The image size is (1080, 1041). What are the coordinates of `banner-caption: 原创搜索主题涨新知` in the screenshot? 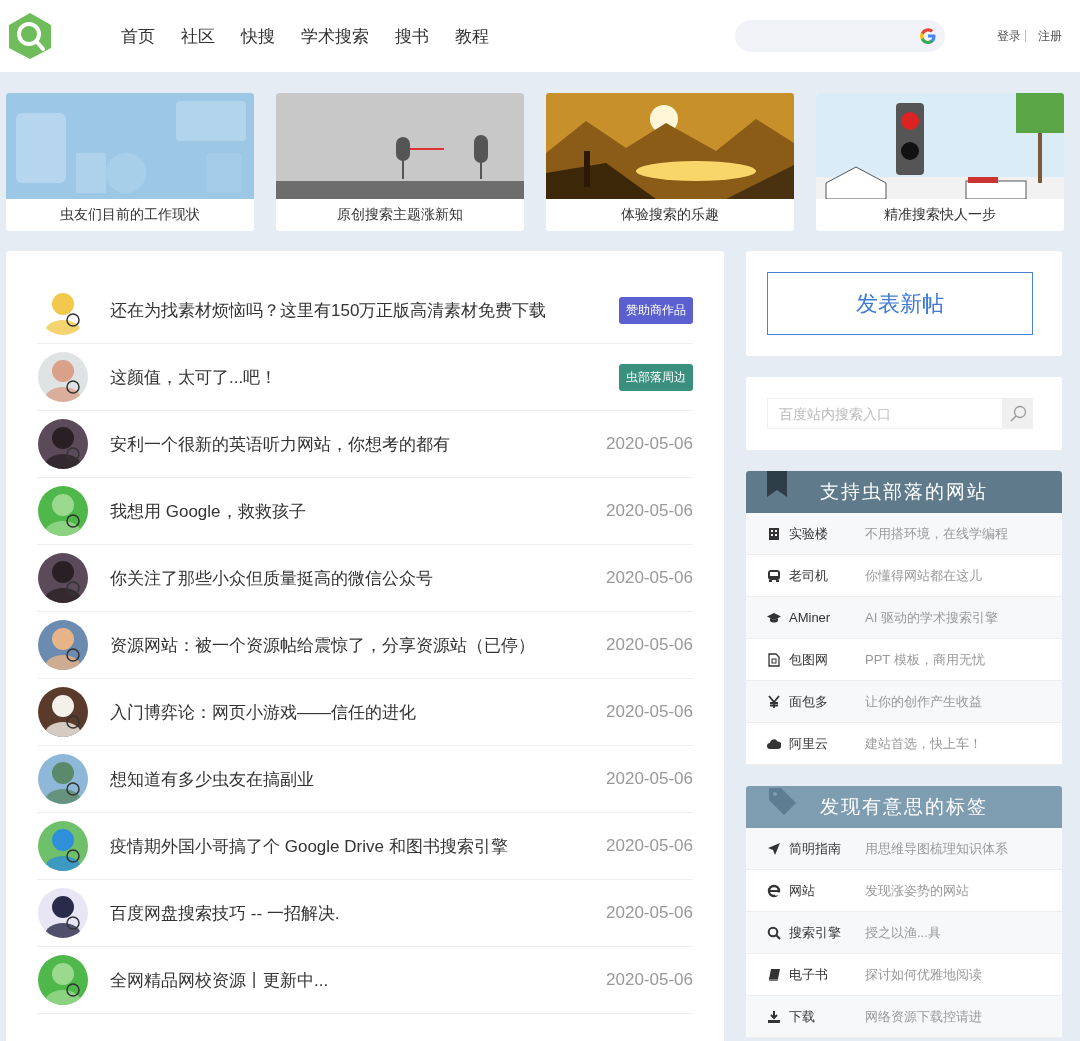 It's located at (400, 215).